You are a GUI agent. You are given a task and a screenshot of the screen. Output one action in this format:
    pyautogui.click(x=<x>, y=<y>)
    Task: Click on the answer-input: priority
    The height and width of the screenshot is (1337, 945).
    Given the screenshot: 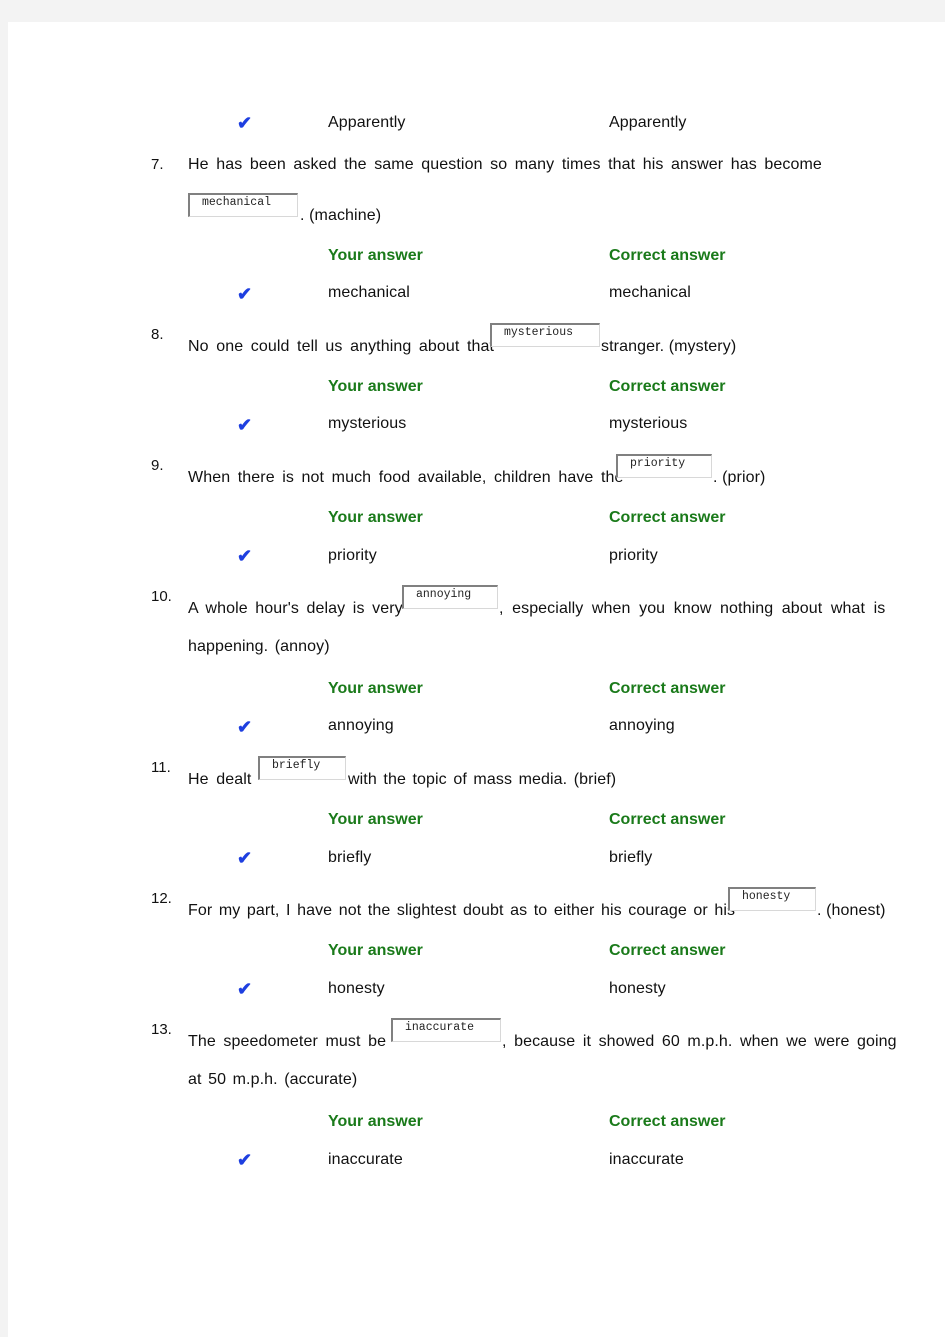 What is the action you would take?
    pyautogui.click(x=664, y=466)
    